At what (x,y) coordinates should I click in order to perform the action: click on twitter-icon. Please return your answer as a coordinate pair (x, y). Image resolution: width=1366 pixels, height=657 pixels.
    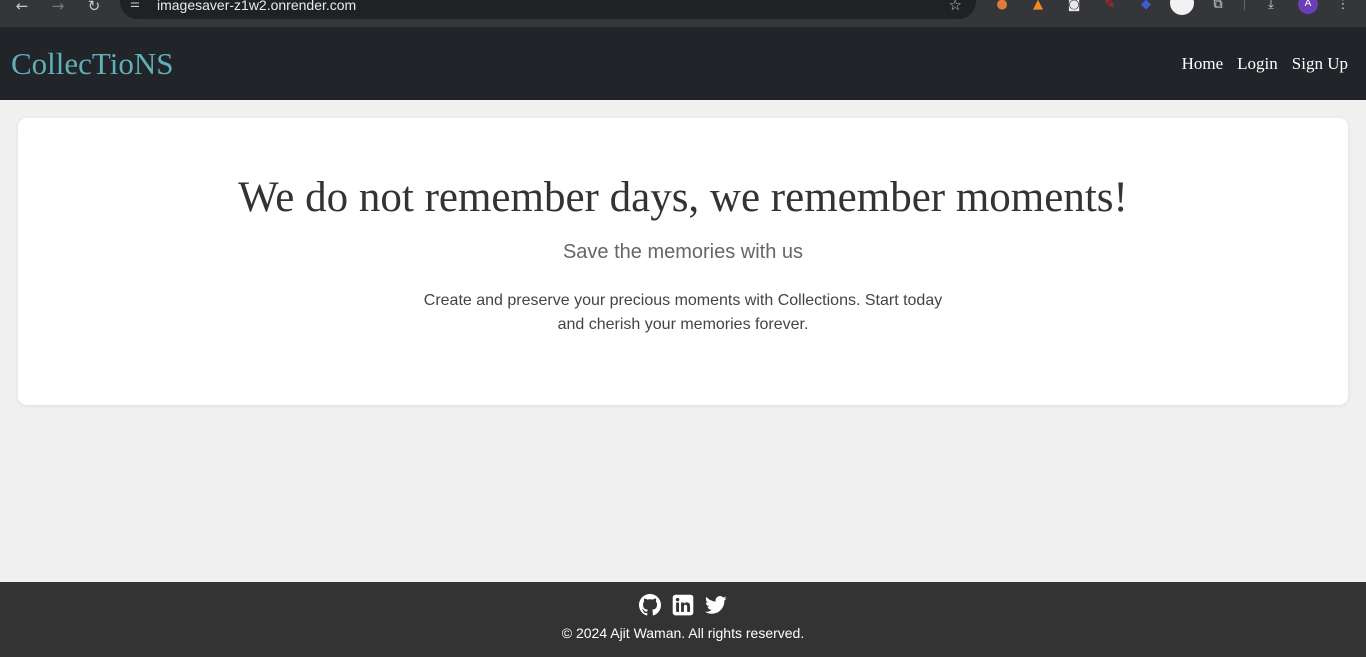
    Looking at the image, I should click on (716, 605).